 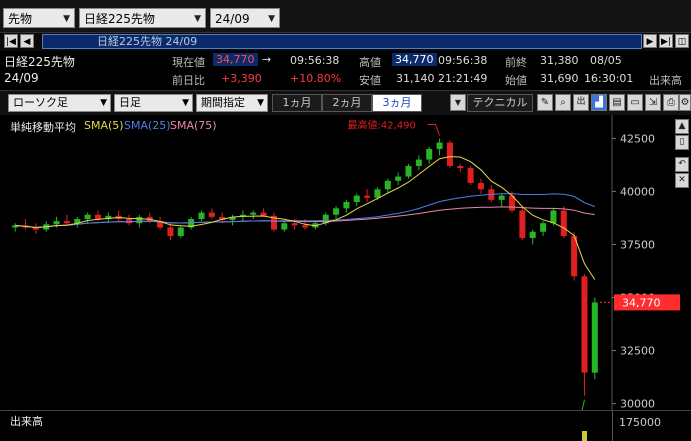 What do you see at coordinates (11, 41) in the screenshot?
I see `first-icon: |◀` at bounding box center [11, 41].